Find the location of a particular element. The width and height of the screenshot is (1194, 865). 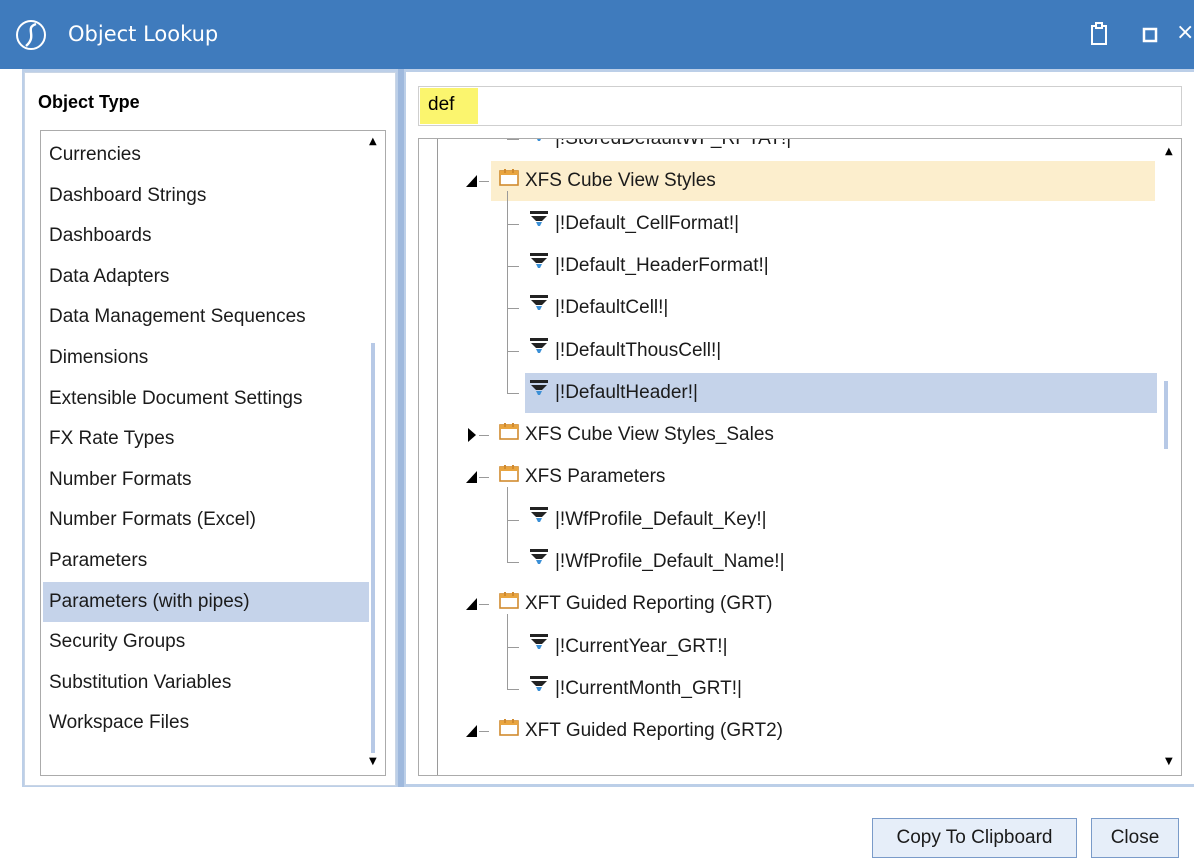

tree-item-label: |!DefaultThousCell!| is located at coordinates (638, 350).